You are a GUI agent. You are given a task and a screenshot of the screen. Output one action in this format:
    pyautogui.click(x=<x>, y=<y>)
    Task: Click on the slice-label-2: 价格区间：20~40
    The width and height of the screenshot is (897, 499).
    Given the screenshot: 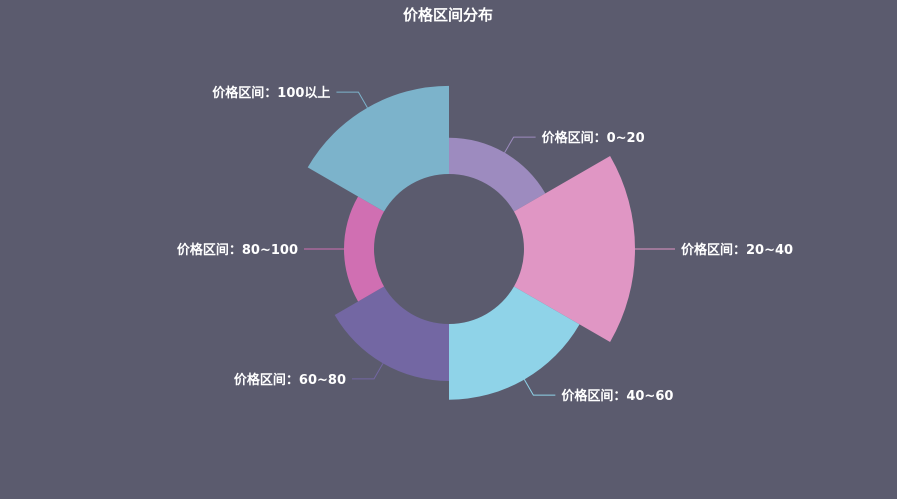 What is the action you would take?
    pyautogui.click(x=737, y=250)
    